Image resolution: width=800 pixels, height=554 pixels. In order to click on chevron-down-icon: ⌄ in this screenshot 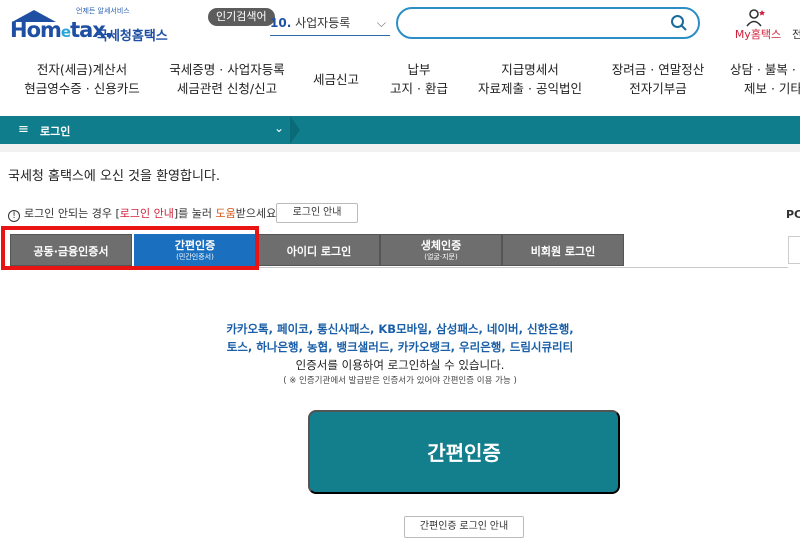, I will do `click(279, 128)`.